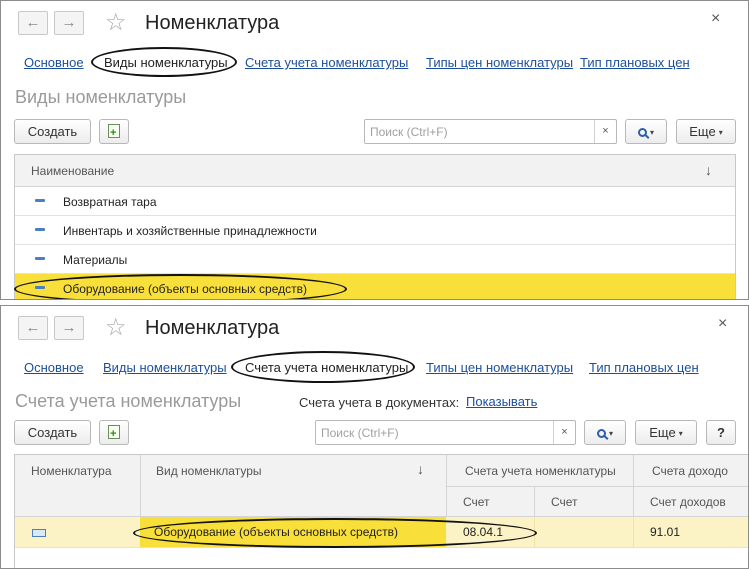  Describe the element at coordinates (721, 432) in the screenshot. I see `help-button: ?` at that location.